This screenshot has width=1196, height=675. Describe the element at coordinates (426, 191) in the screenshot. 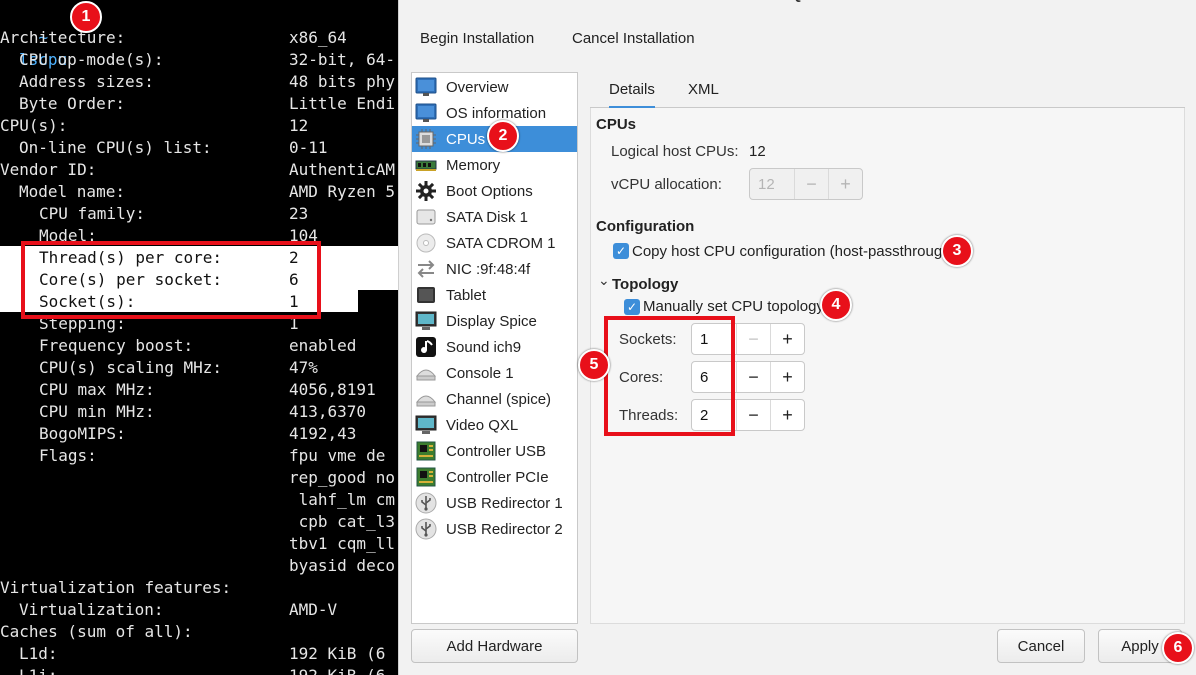

I see `gear-icon` at that location.